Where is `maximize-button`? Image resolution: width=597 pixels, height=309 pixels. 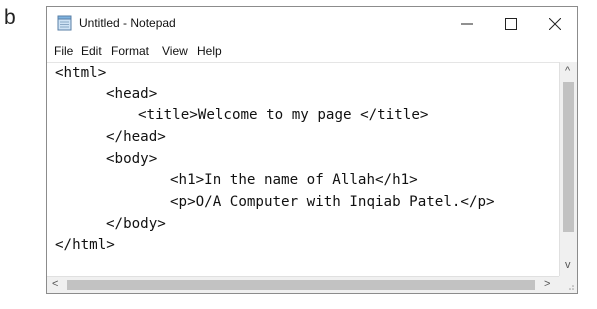
maximize-button is located at coordinates (511, 23).